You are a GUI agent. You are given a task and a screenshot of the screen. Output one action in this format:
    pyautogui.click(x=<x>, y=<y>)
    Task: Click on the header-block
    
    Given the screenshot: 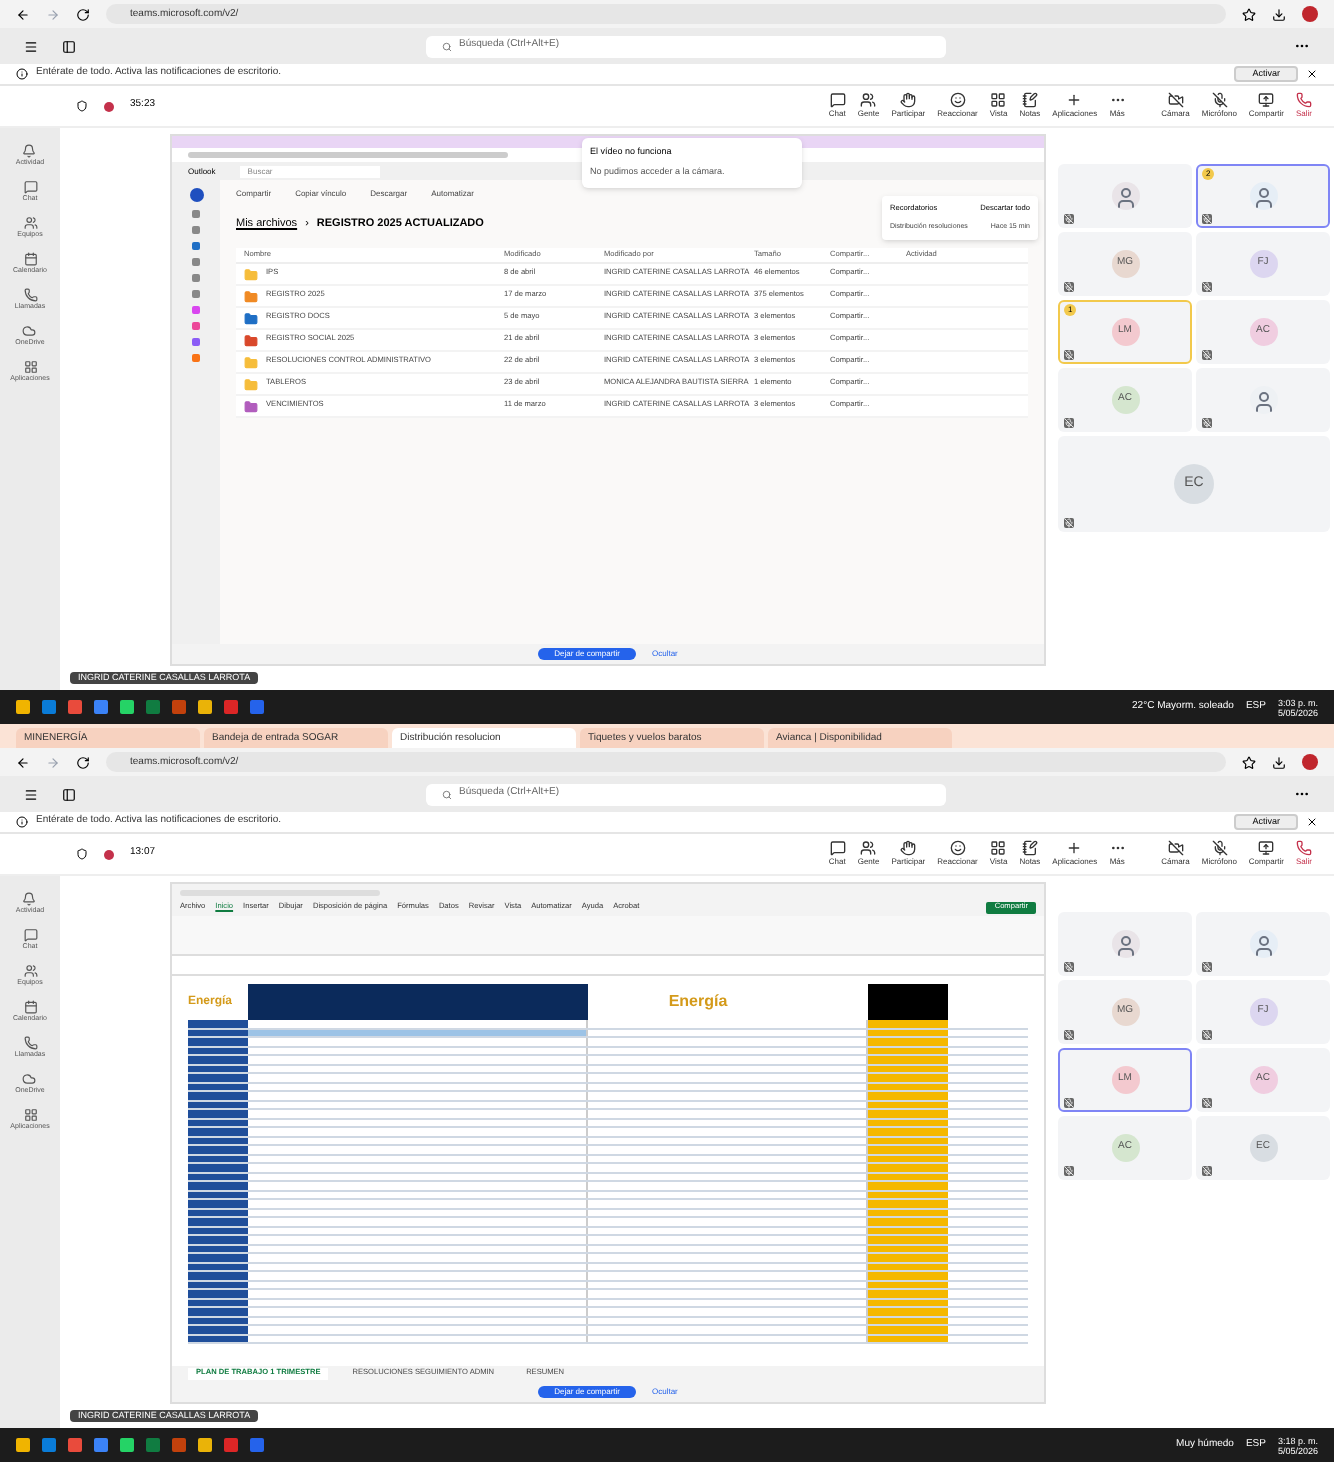 What is the action you would take?
    pyautogui.click(x=908, y=1002)
    